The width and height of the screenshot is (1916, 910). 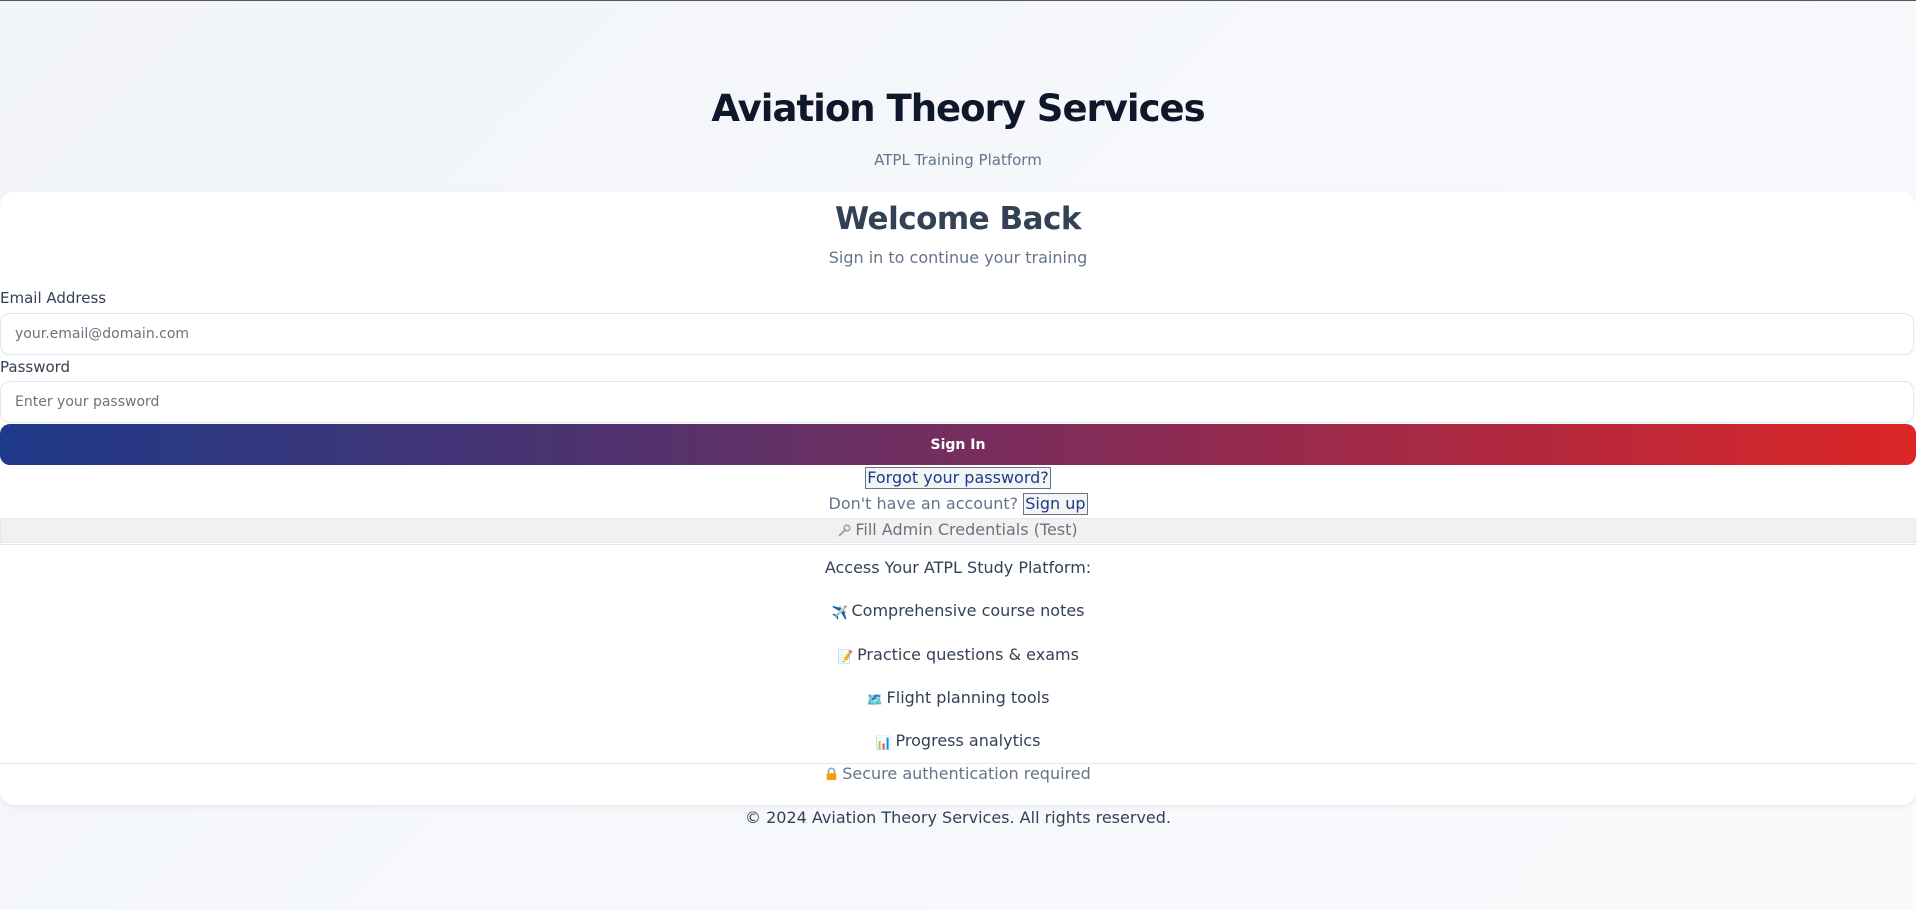 I want to click on sign-in-button: Sign In, so click(x=958, y=444).